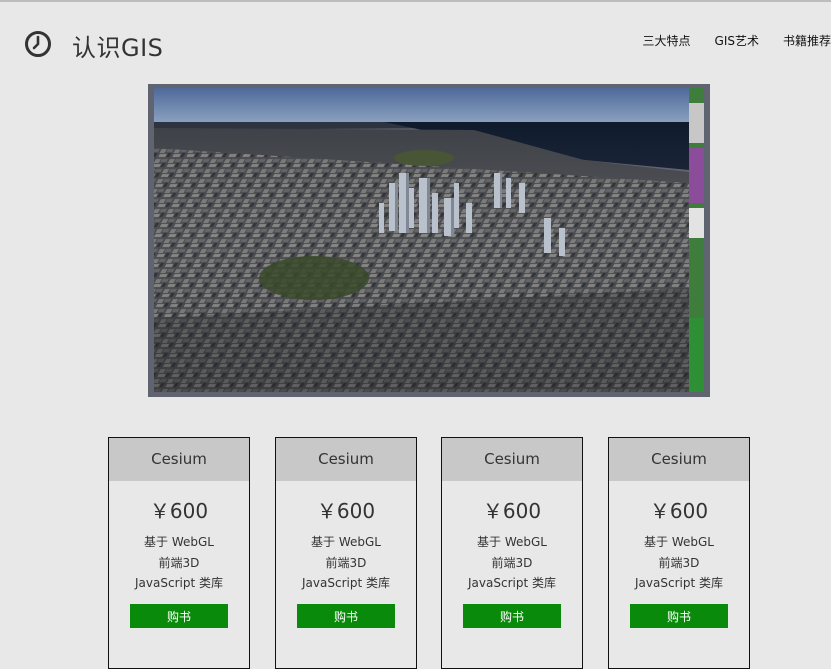 The image size is (831, 669). I want to click on site-header: 认识GIS 三大特点 GIS艺术 书籍推荐, so click(415, 42).